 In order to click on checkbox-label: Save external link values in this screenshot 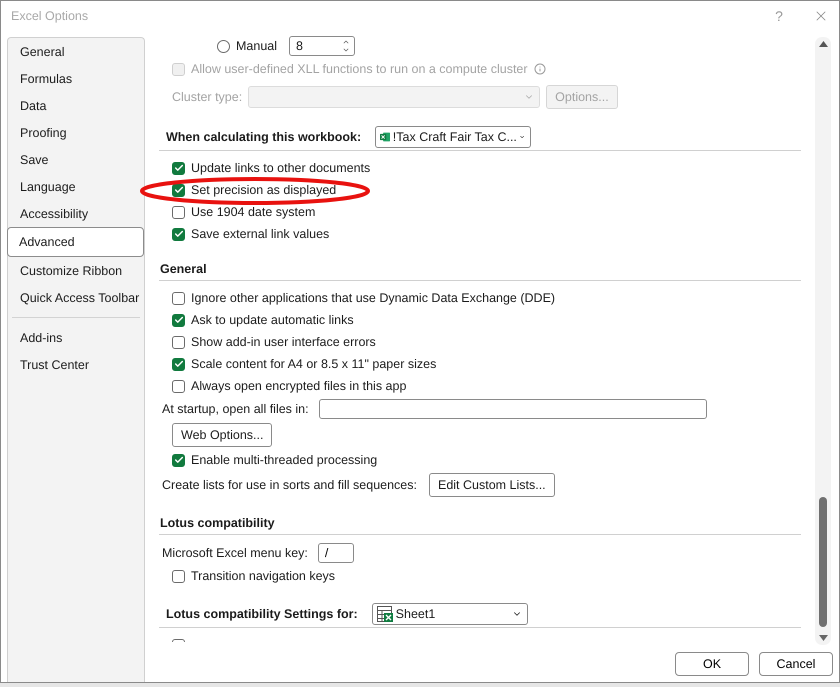, I will do `click(260, 234)`.